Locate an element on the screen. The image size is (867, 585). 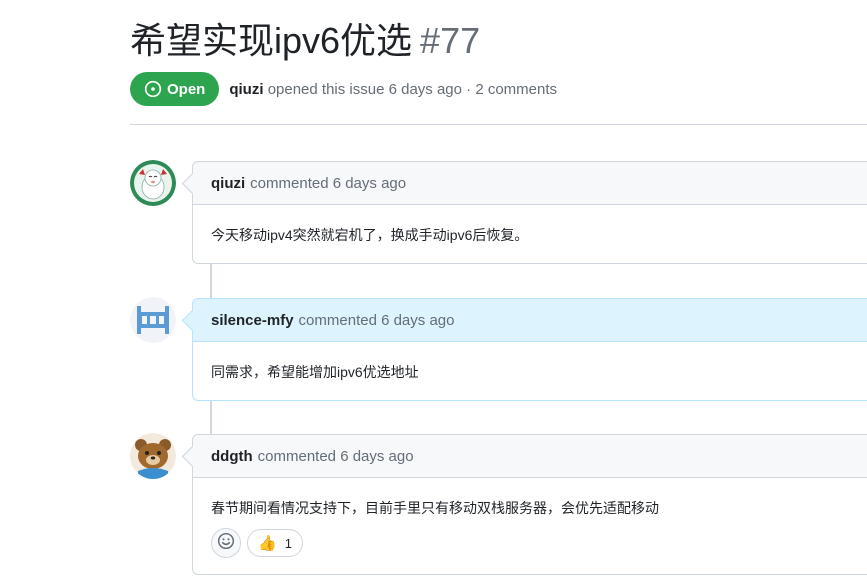
issue-title: 希望实现ipv6优选 #77 is located at coordinates (305, 41).